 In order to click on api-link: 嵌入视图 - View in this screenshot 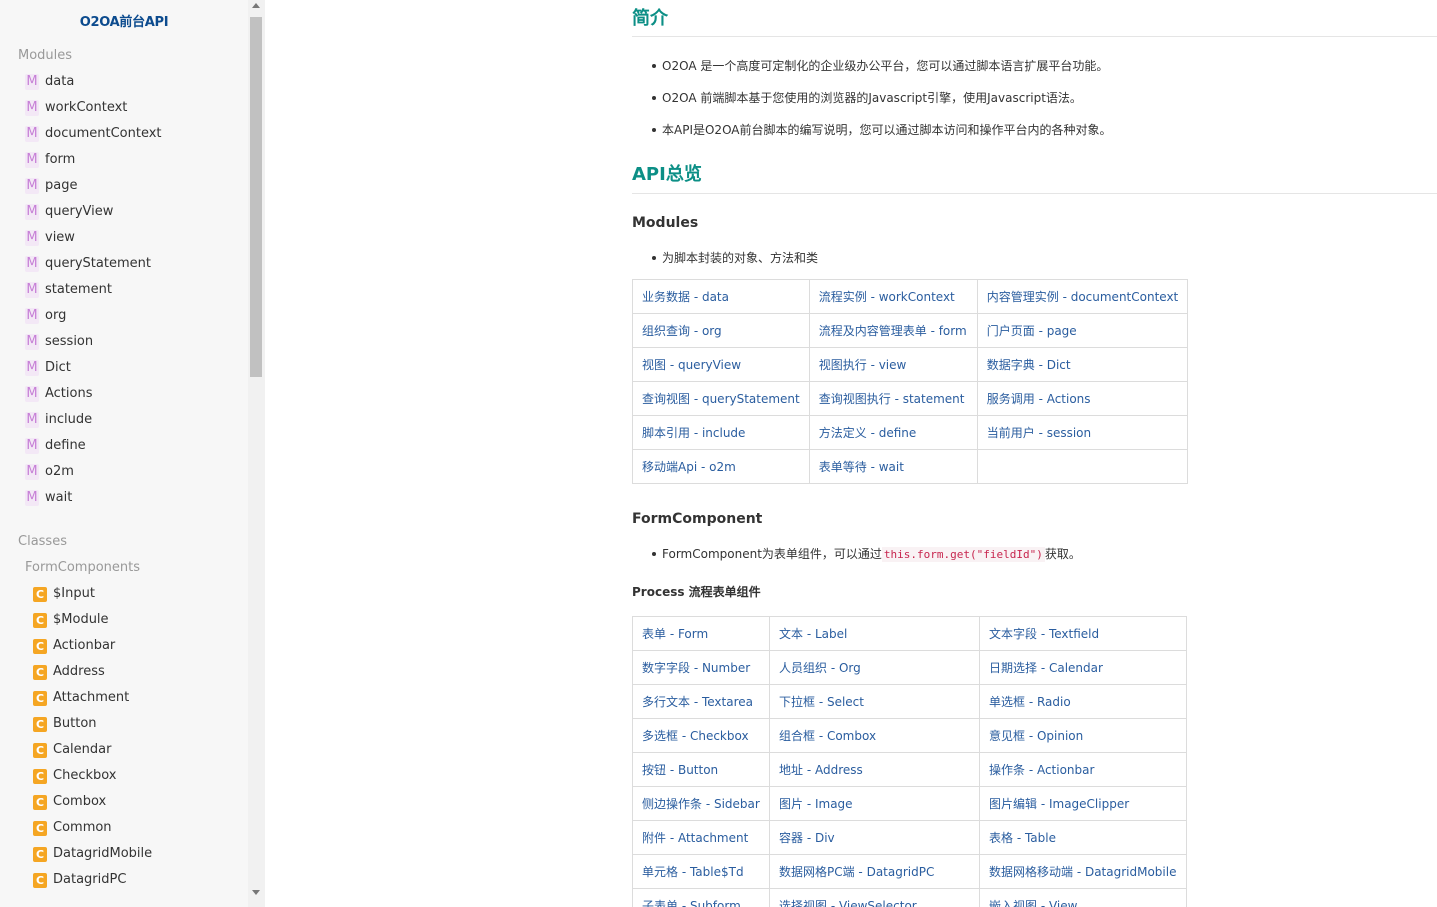, I will do `click(1033, 903)`.